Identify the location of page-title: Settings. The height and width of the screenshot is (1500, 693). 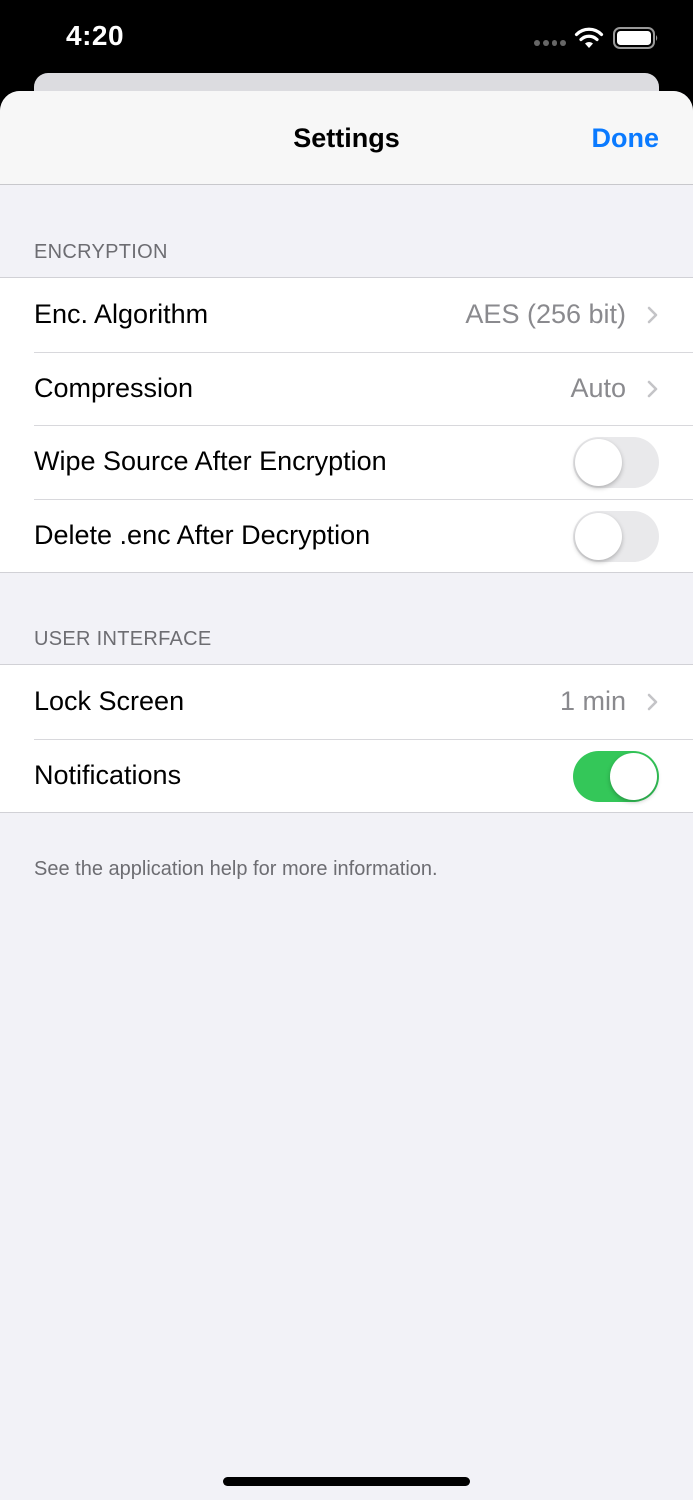
(346, 138).